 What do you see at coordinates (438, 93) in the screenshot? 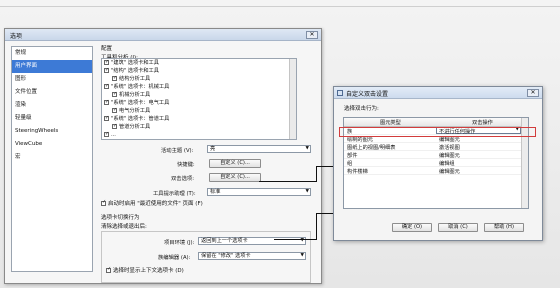
I see `custom-dblclick-title-bar: 自定义双击设置` at bounding box center [438, 93].